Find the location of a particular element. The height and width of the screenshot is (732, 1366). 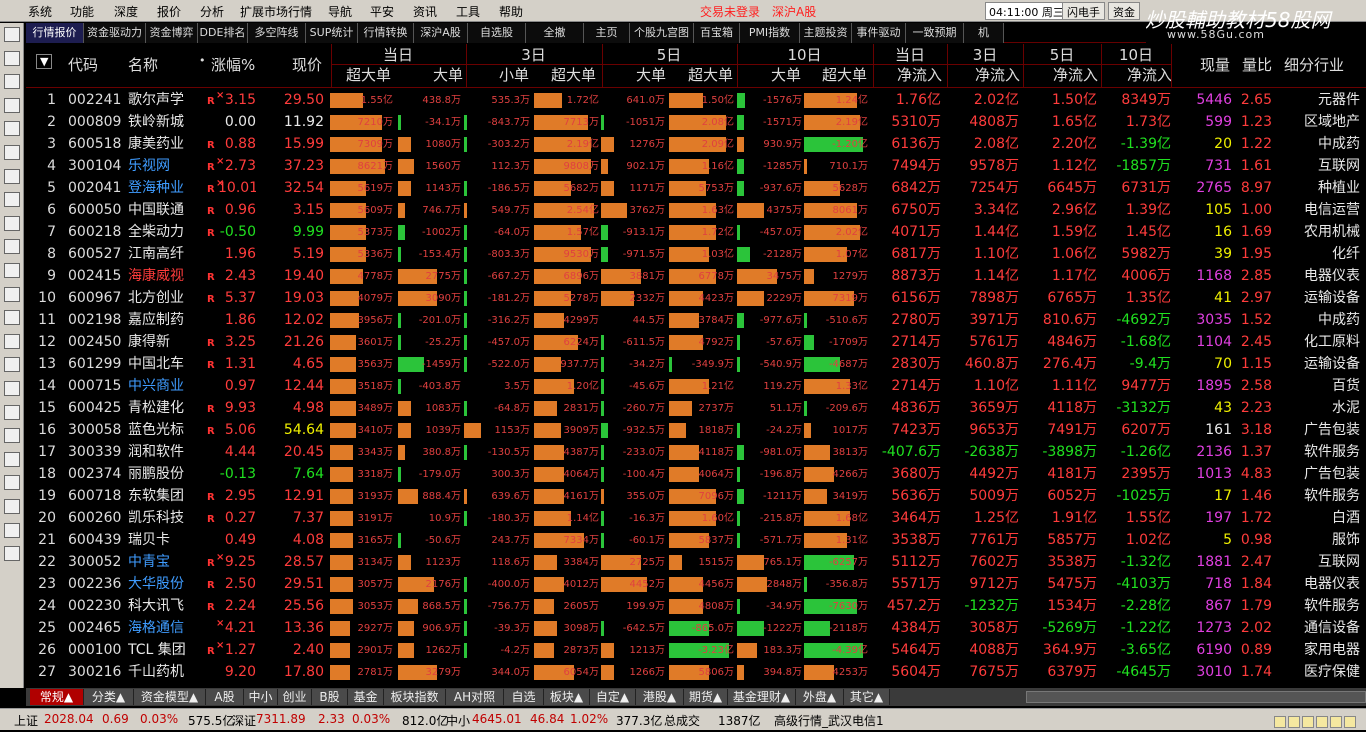

quote-icon is located at coordinates (12, 105).